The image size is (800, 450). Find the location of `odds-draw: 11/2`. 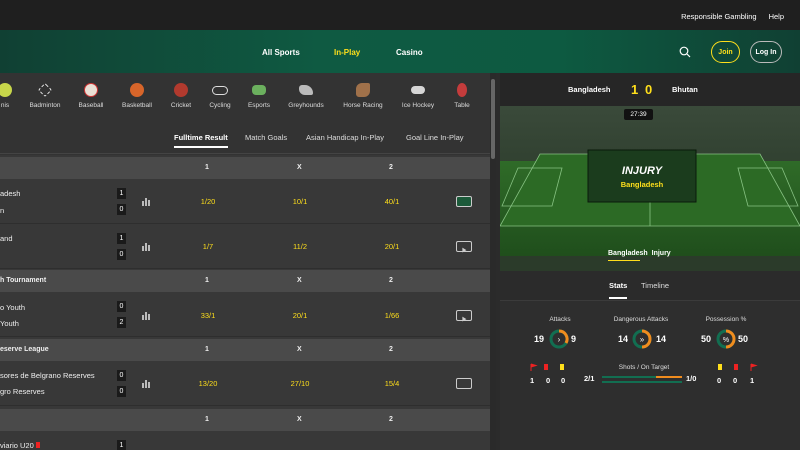

odds-draw: 11/2 is located at coordinates (300, 246).